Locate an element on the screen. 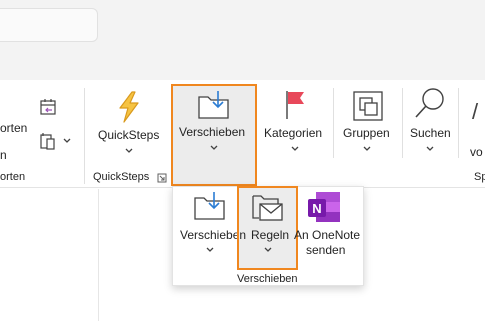 This screenshot has height=321, width=485. kategorien-label: Kategorien is located at coordinates (293, 133).